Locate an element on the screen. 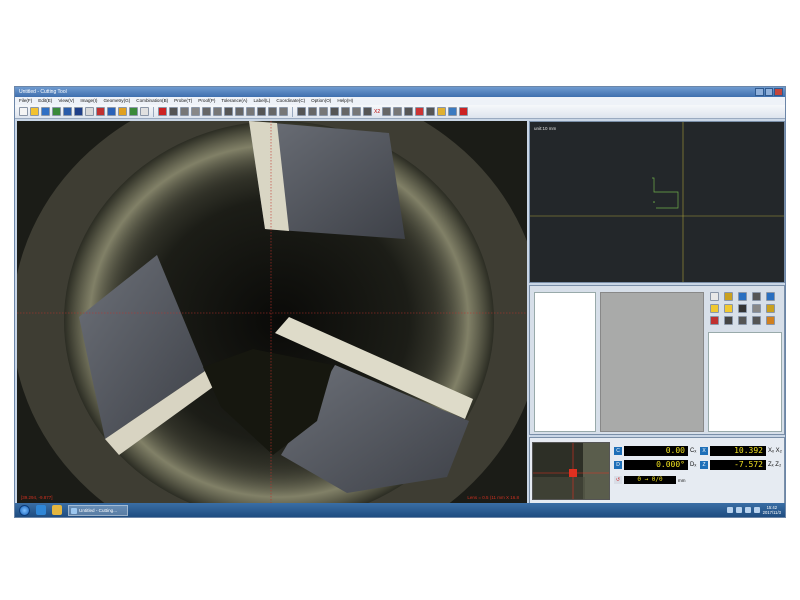  menu-view: View(V) is located at coordinates (66, 101).